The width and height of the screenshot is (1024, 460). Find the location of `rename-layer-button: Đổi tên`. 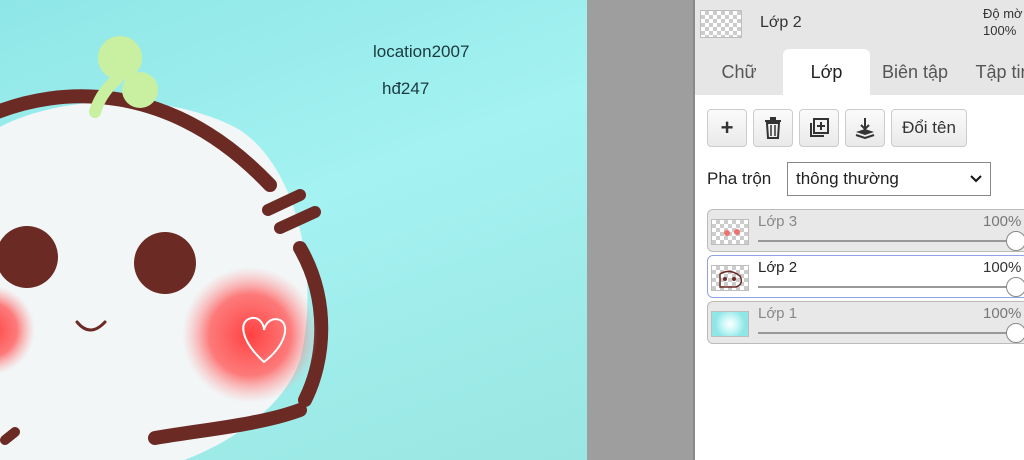

rename-layer-button: Đổi tên is located at coordinates (929, 128).